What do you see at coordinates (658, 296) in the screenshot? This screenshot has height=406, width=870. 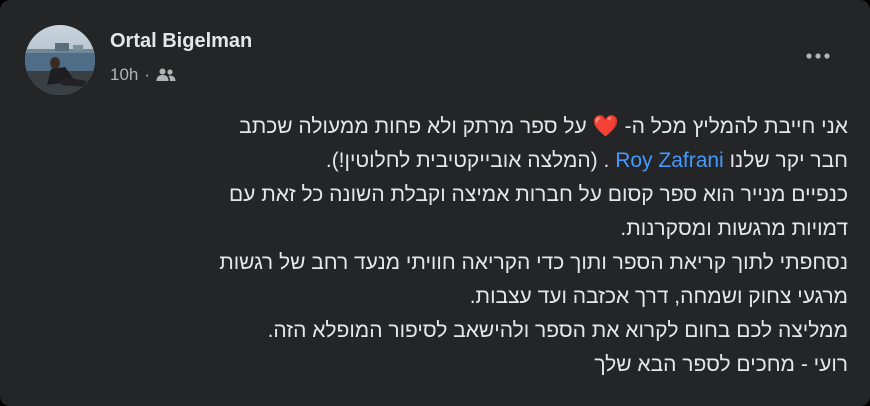 I see `post-line-6: מרגעי צחוק ושמחה, דרך אכזבה ועד עצבות.` at bounding box center [658, 296].